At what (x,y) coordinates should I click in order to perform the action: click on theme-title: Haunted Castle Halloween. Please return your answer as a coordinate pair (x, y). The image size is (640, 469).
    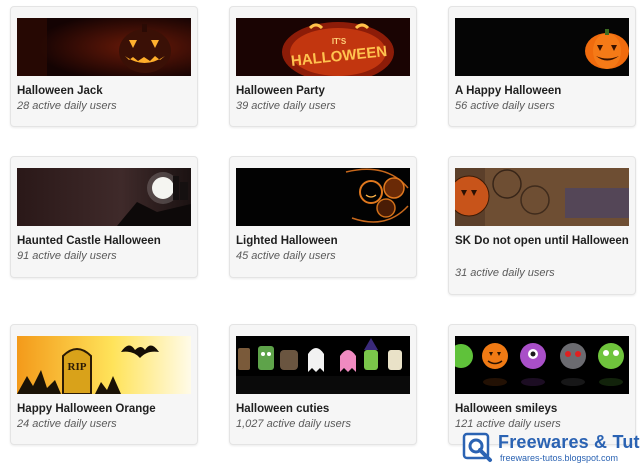
    Looking at the image, I should click on (105, 241).